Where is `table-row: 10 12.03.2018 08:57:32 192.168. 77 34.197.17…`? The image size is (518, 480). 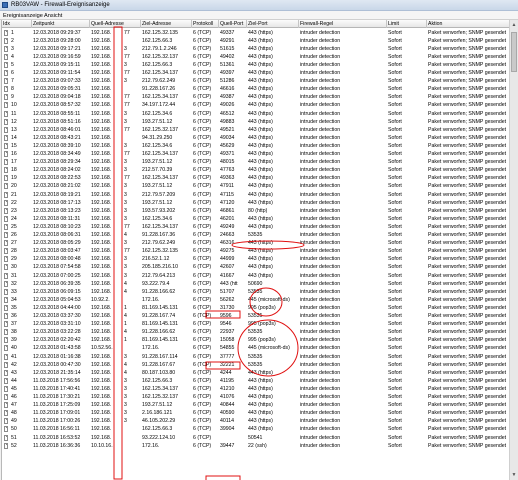
table-row: 10 12.03.2018 08:57:32 192.168. 77 34.197.17… is located at coordinates (256, 105).